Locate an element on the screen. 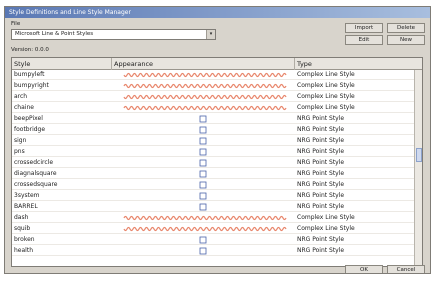 Image resolution: width=435 pixels, height=281 pixels. table-row: bumpyleft Complex Line Style is located at coordinates (214, 75).